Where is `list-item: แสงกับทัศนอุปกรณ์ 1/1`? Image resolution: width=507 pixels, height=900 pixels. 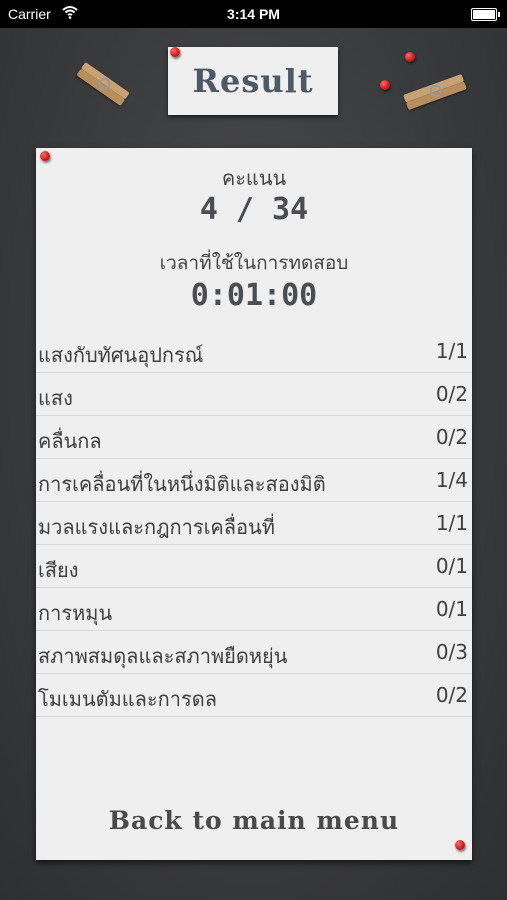 list-item: แสงกับทัศนอุปกรณ์ 1/1 is located at coordinates (254, 351).